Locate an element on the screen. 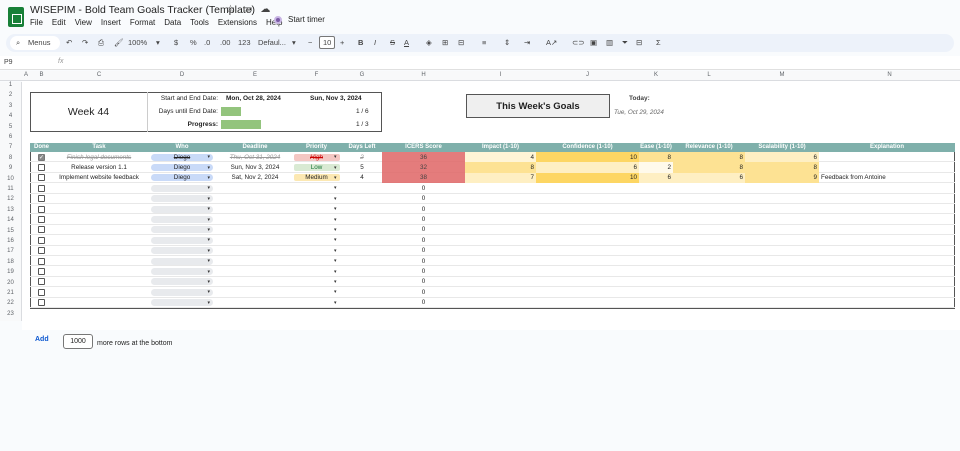 The height and width of the screenshot is (451, 960). merge-cells-icon: ⊟ is located at coordinates (461, 42).